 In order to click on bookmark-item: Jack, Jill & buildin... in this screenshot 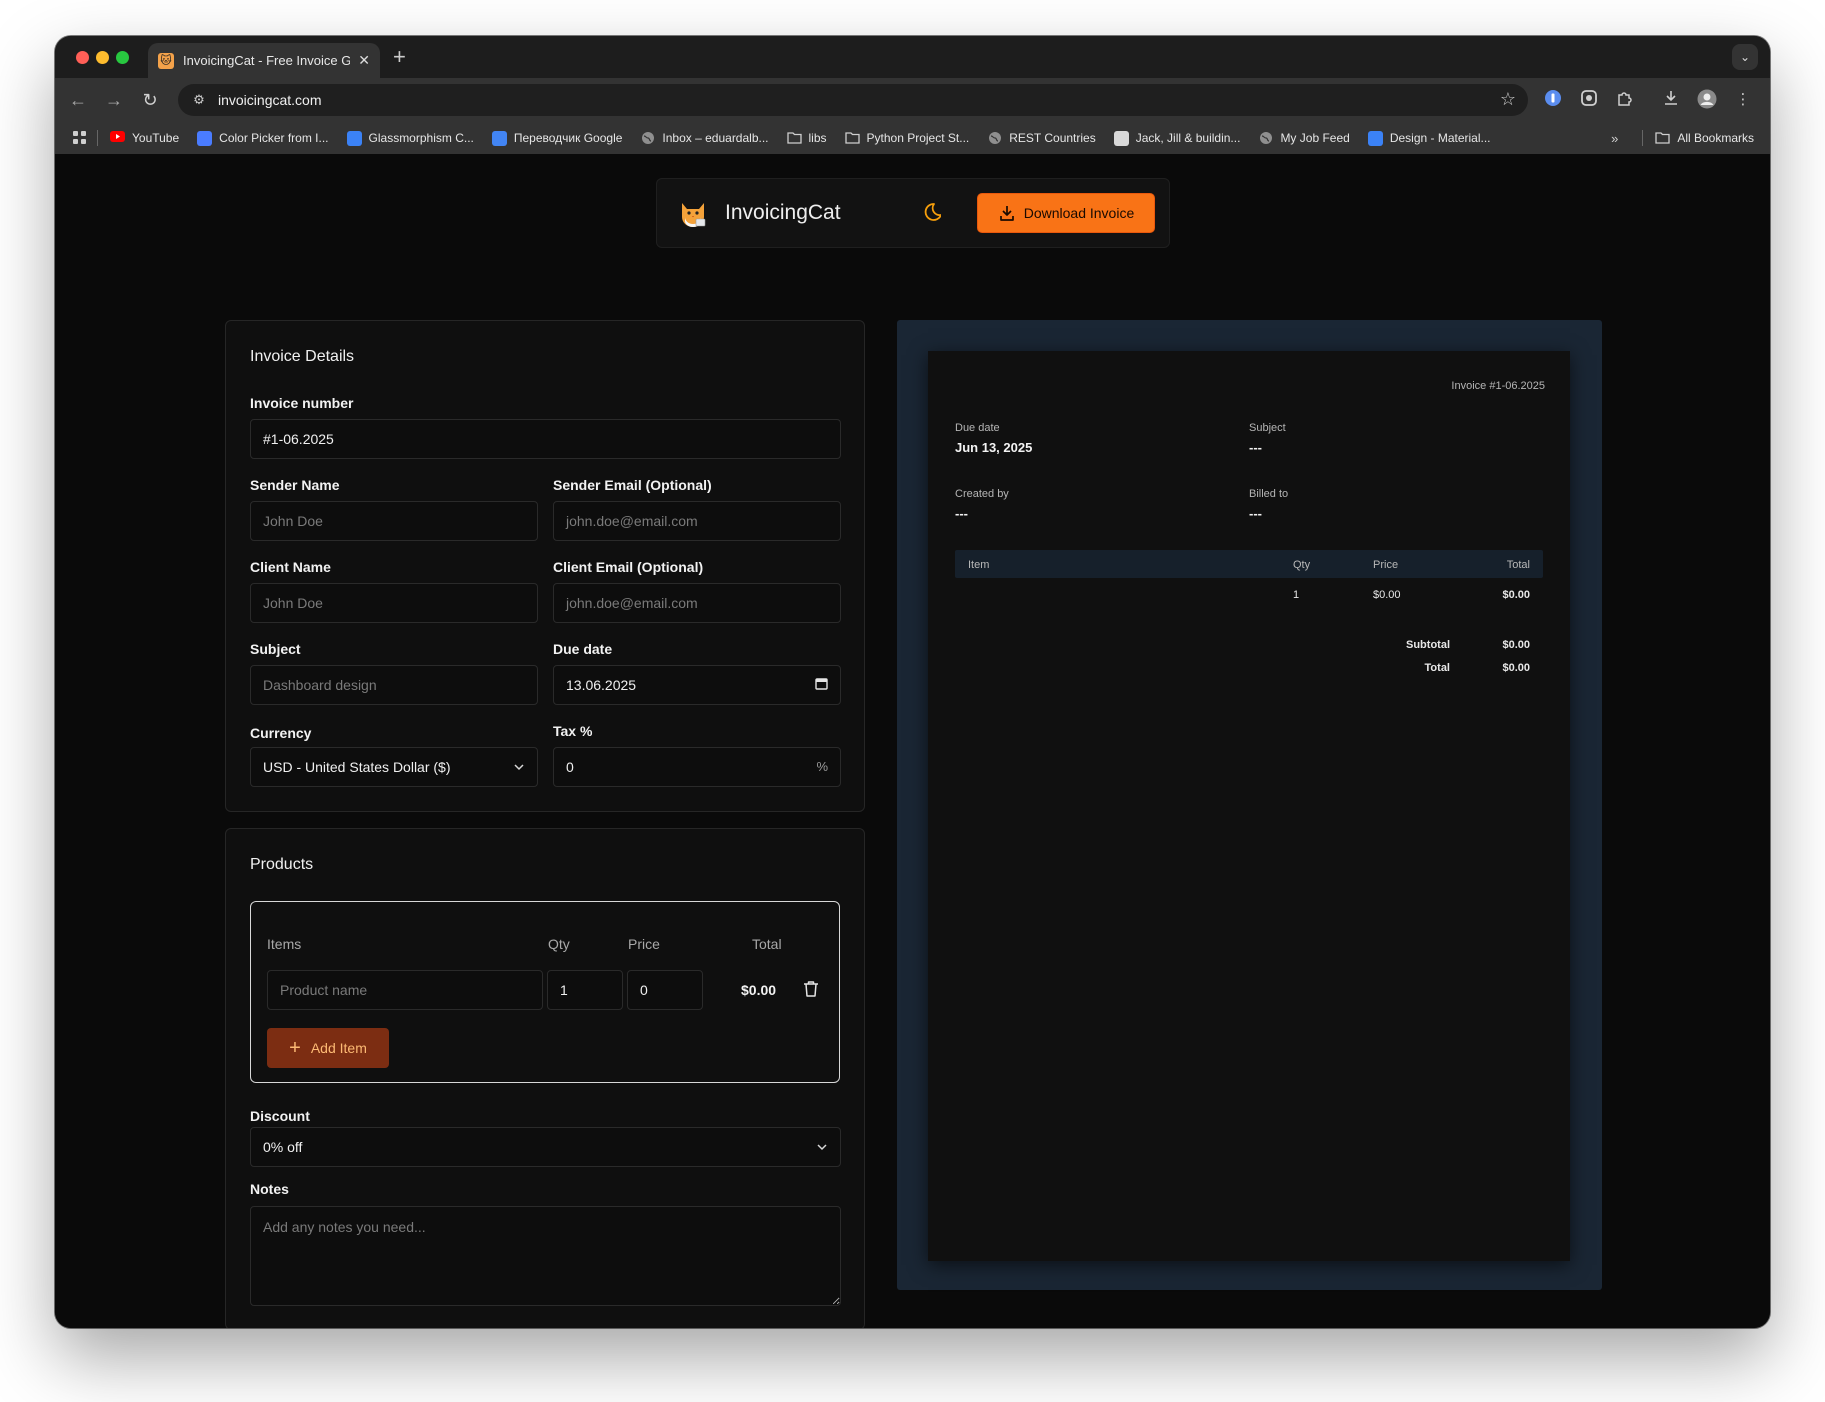, I will do `click(1177, 138)`.